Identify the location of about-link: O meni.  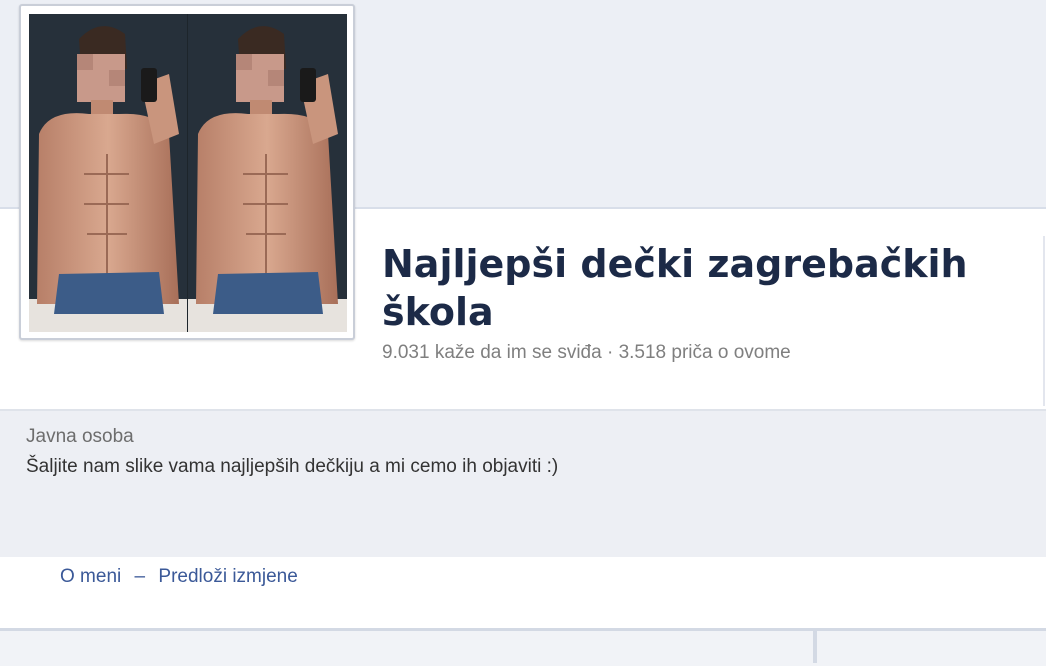
(90, 576).